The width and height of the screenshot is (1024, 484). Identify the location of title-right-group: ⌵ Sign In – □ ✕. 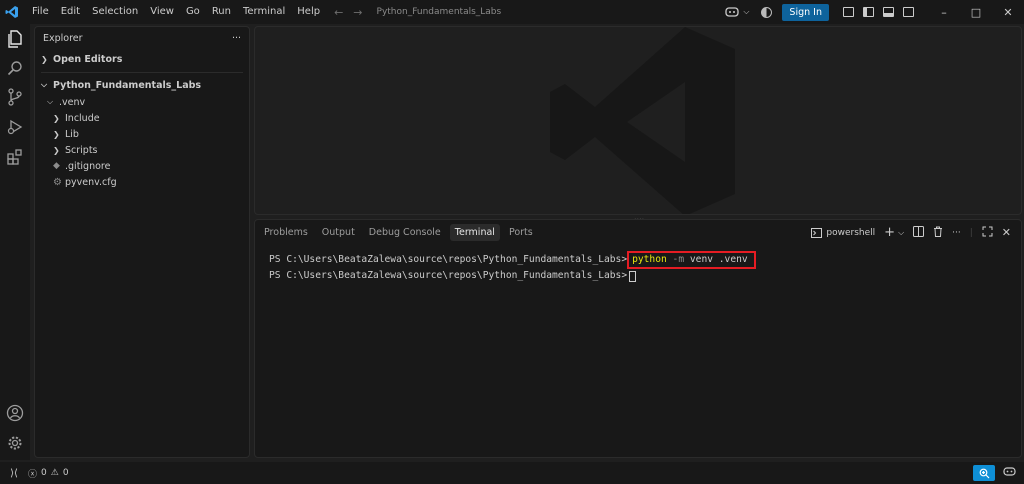
(874, 12).